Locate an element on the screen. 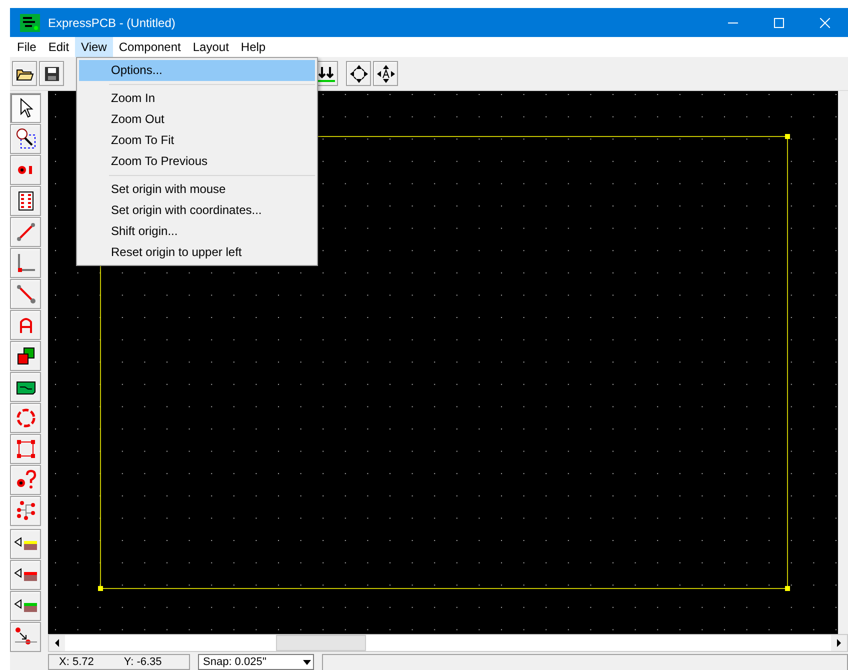  menu-option: Zoom Out is located at coordinates (197, 119).